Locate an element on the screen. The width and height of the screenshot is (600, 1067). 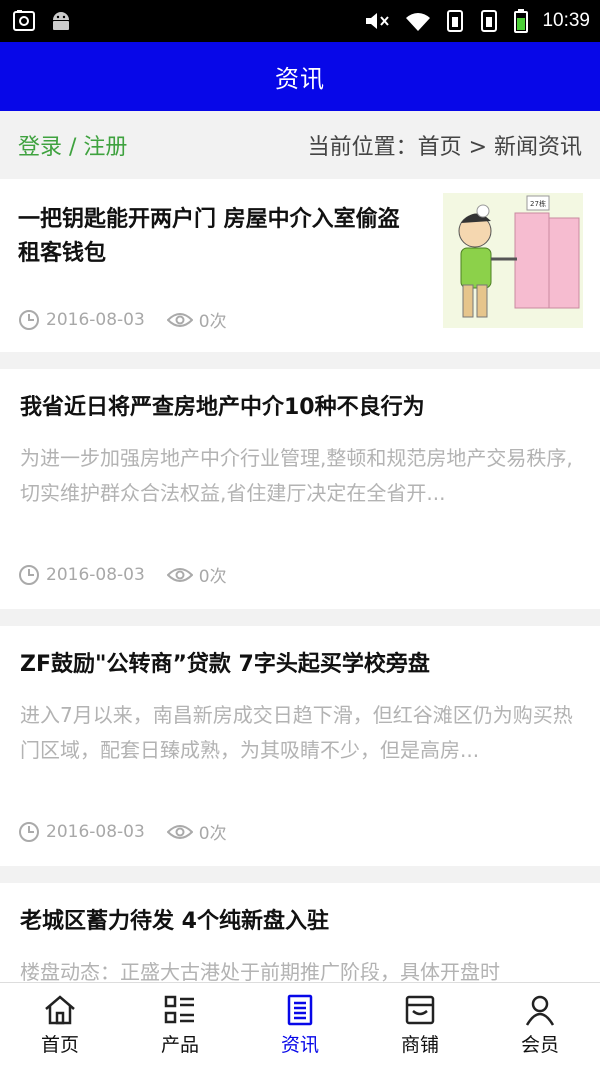
grid-list-icon is located at coordinates (180, 1010).